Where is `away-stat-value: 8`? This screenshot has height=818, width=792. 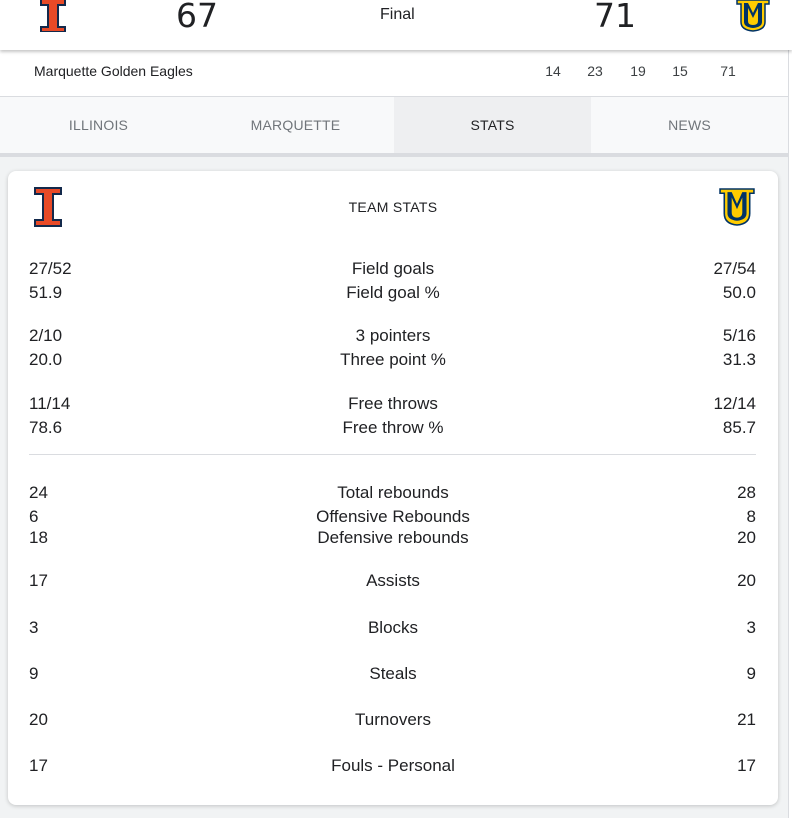 away-stat-value: 8 is located at coordinates (751, 516).